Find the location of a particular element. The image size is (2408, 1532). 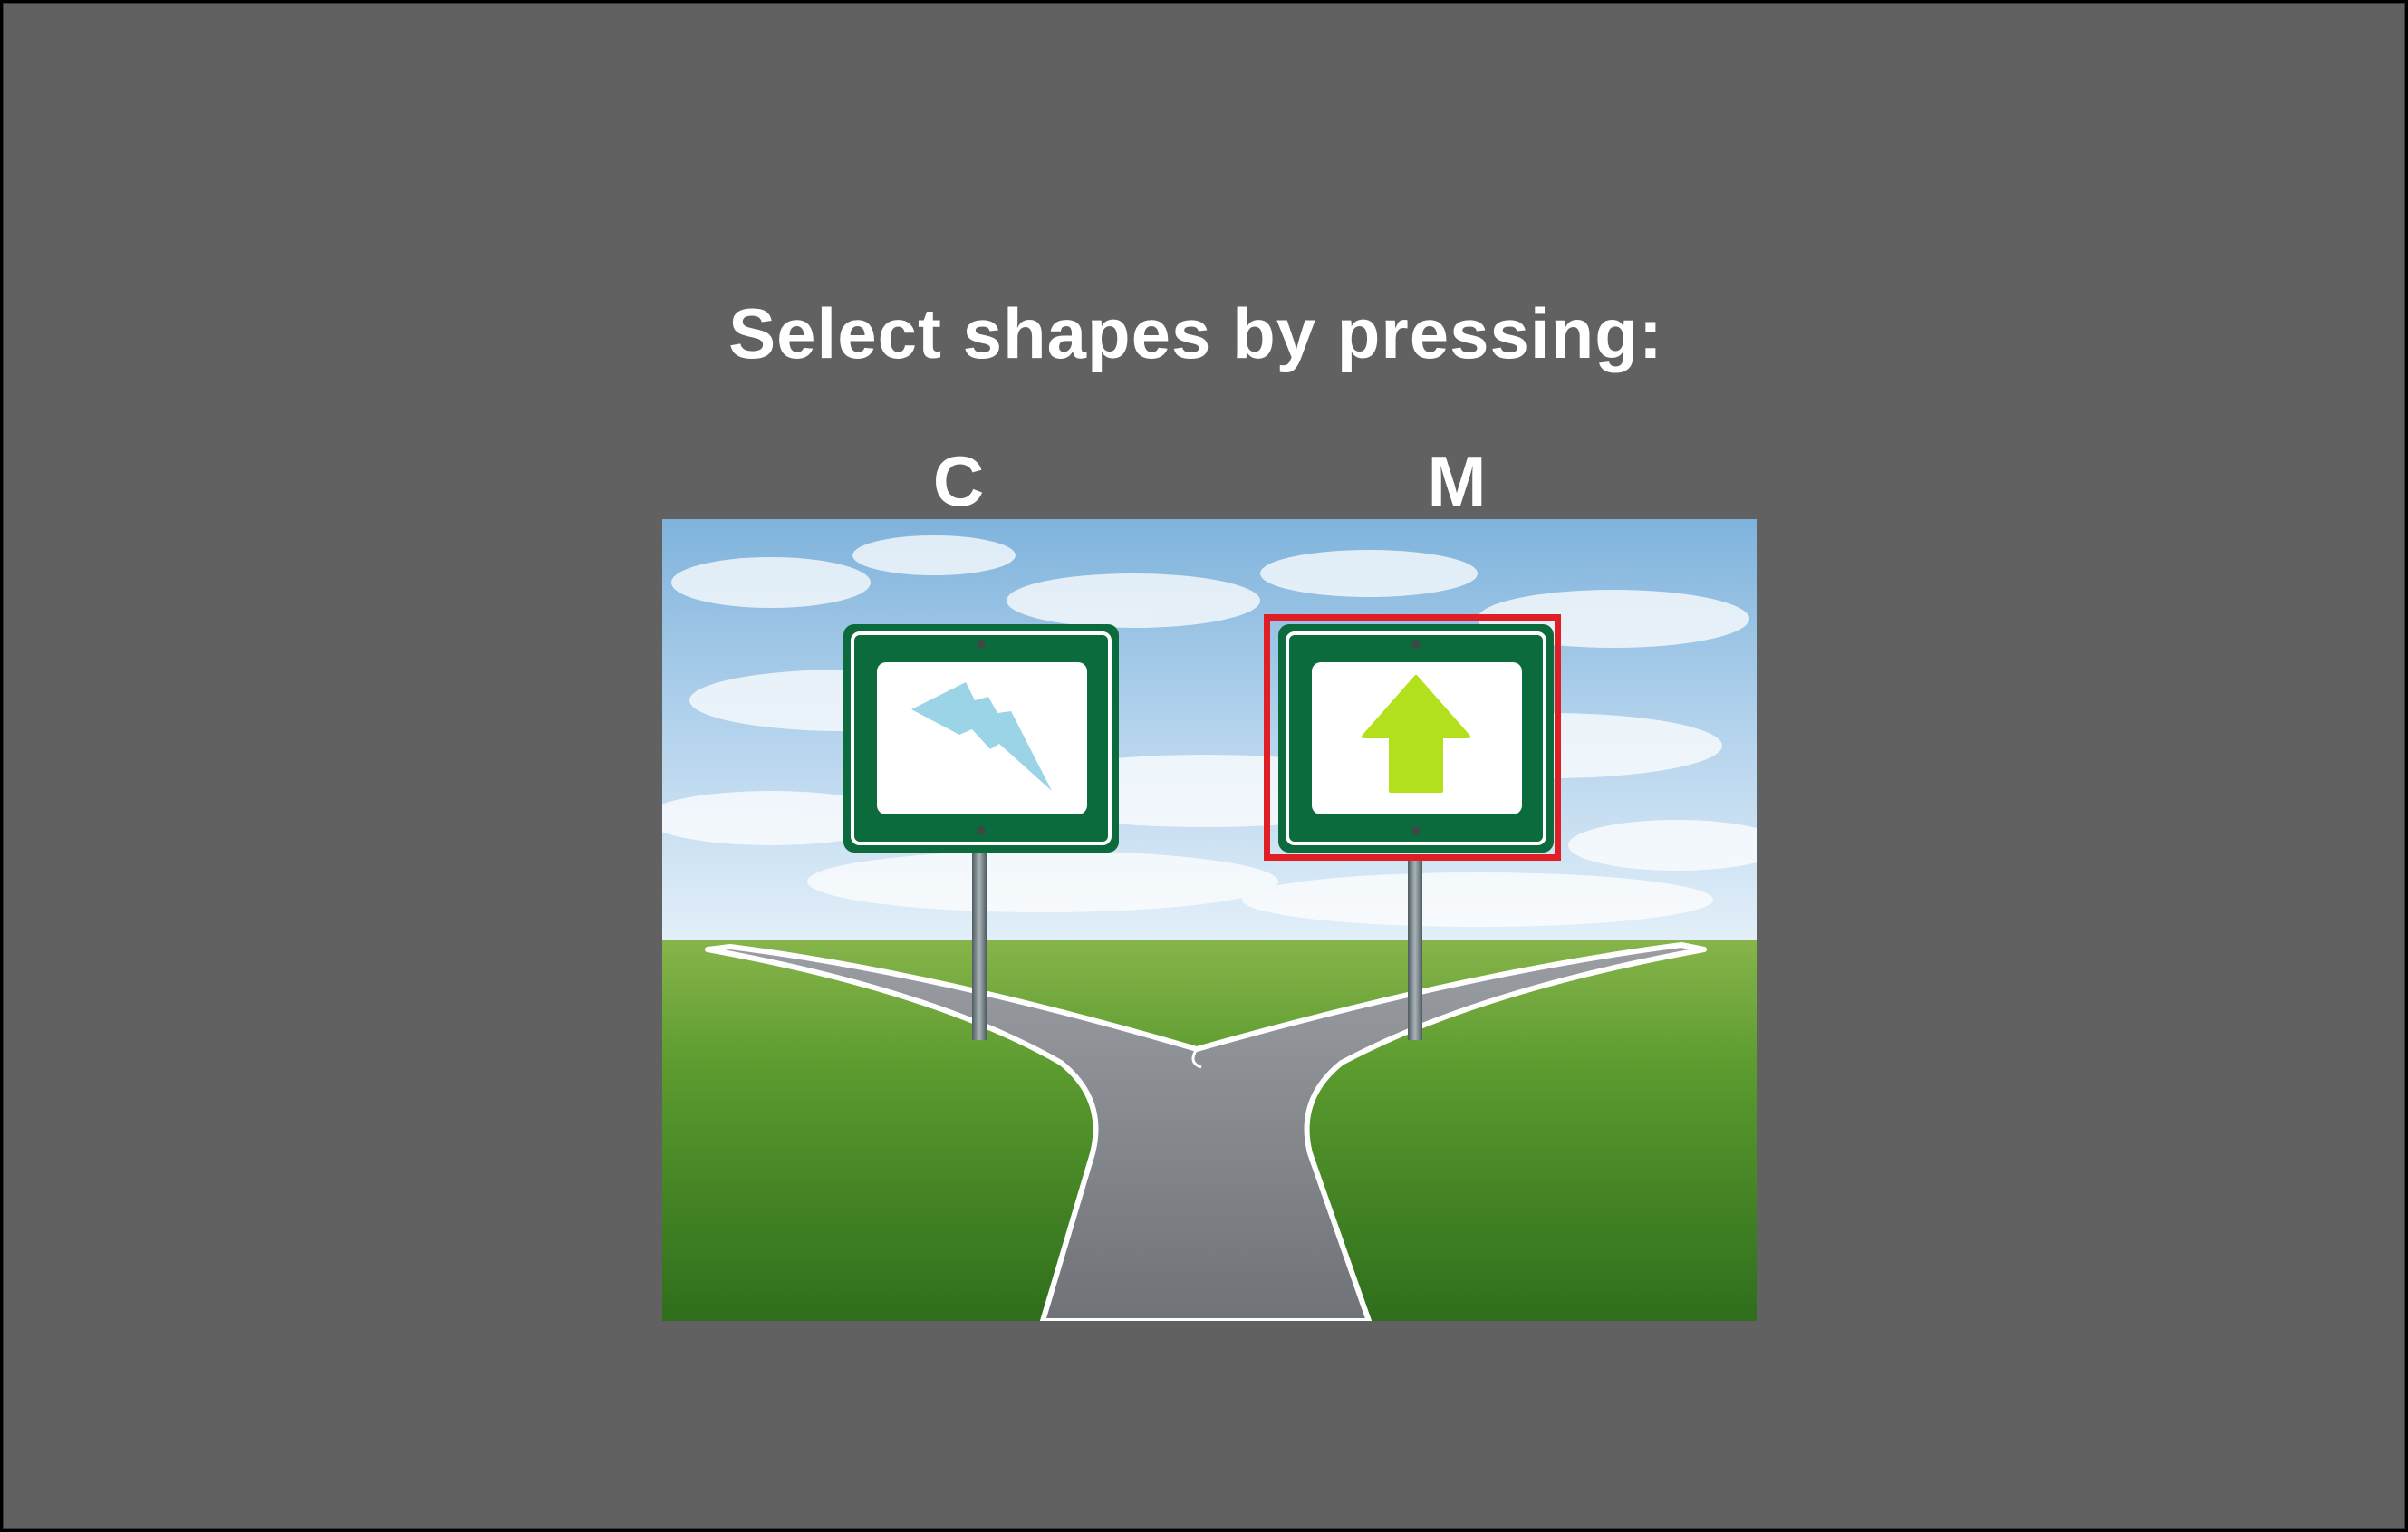

right-sign-pole is located at coordinates (1415, 949).